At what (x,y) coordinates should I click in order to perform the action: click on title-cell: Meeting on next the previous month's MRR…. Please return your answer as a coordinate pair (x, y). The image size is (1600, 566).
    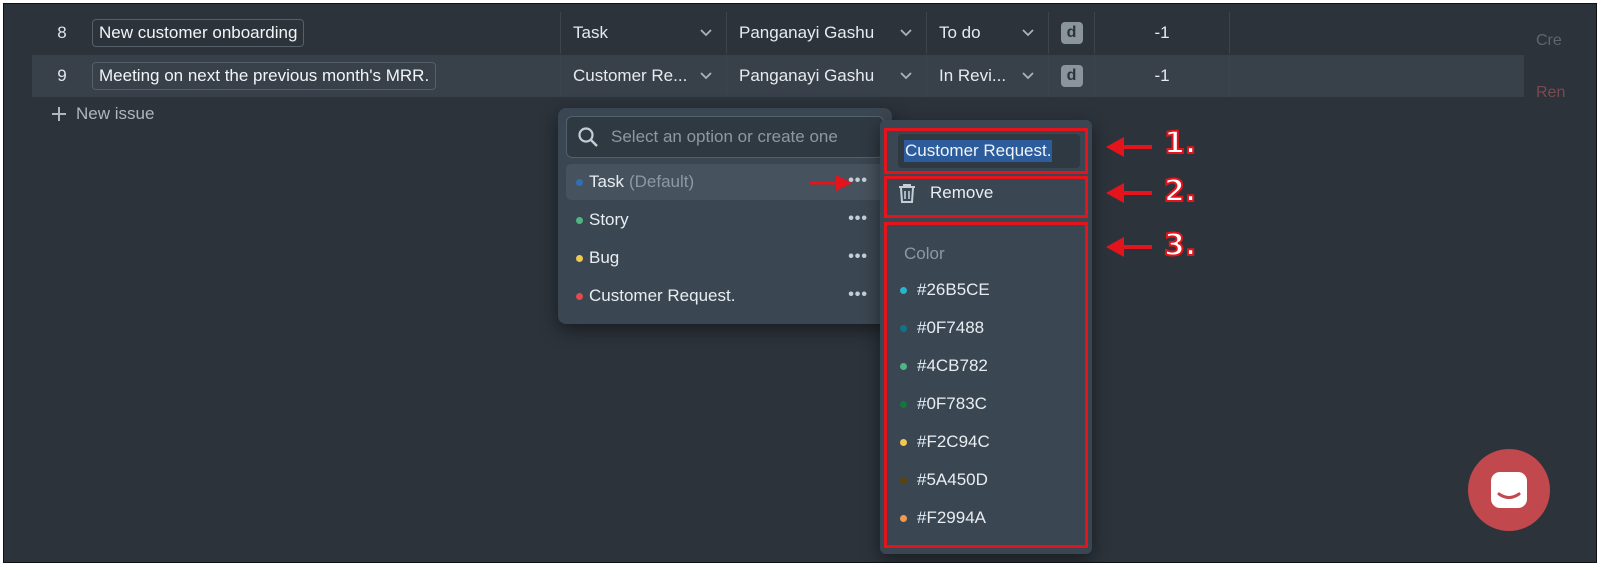
    Looking at the image, I should click on (326, 76).